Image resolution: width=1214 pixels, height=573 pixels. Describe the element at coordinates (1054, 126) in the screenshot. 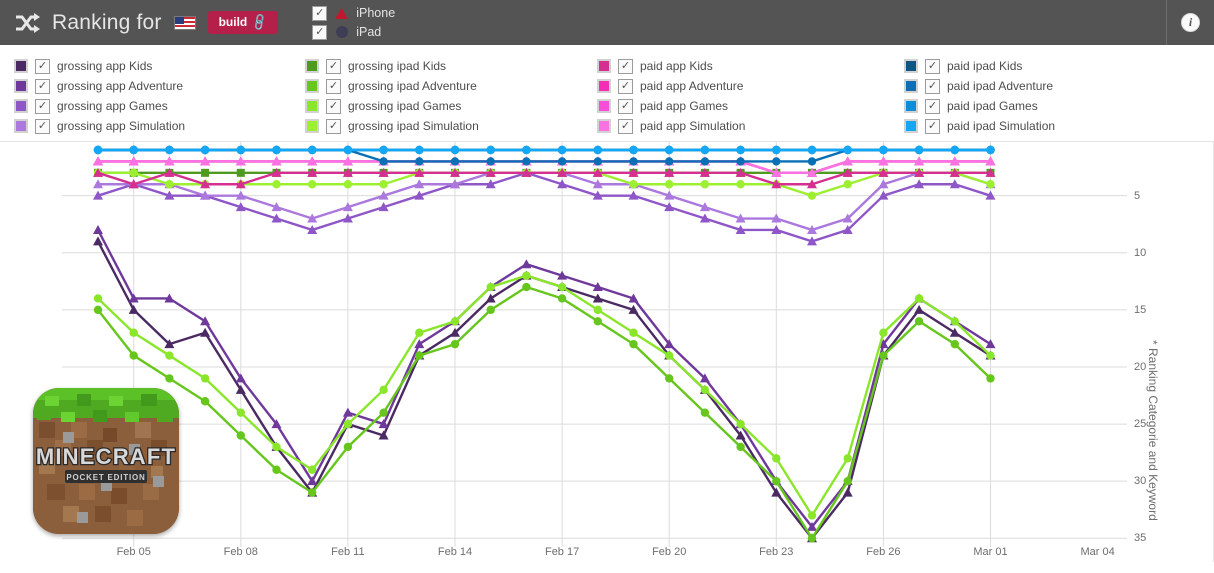

I see `legend-item: ✓ paid ipad Simulation` at that location.